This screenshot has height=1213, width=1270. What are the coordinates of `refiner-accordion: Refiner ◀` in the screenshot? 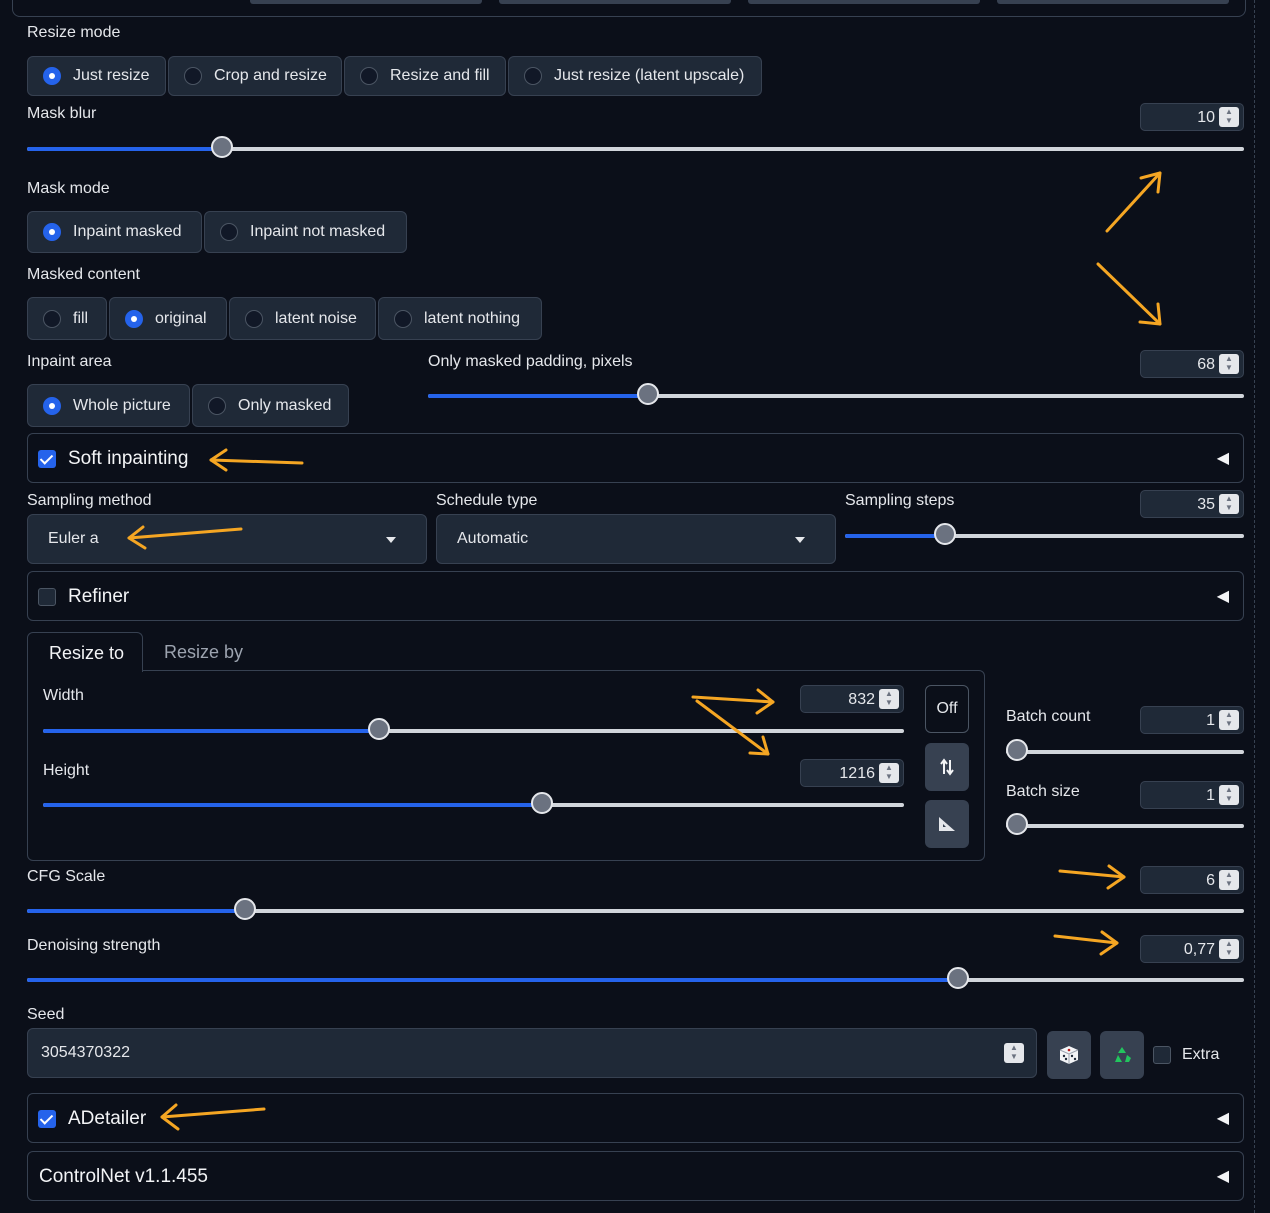 It's located at (635, 596).